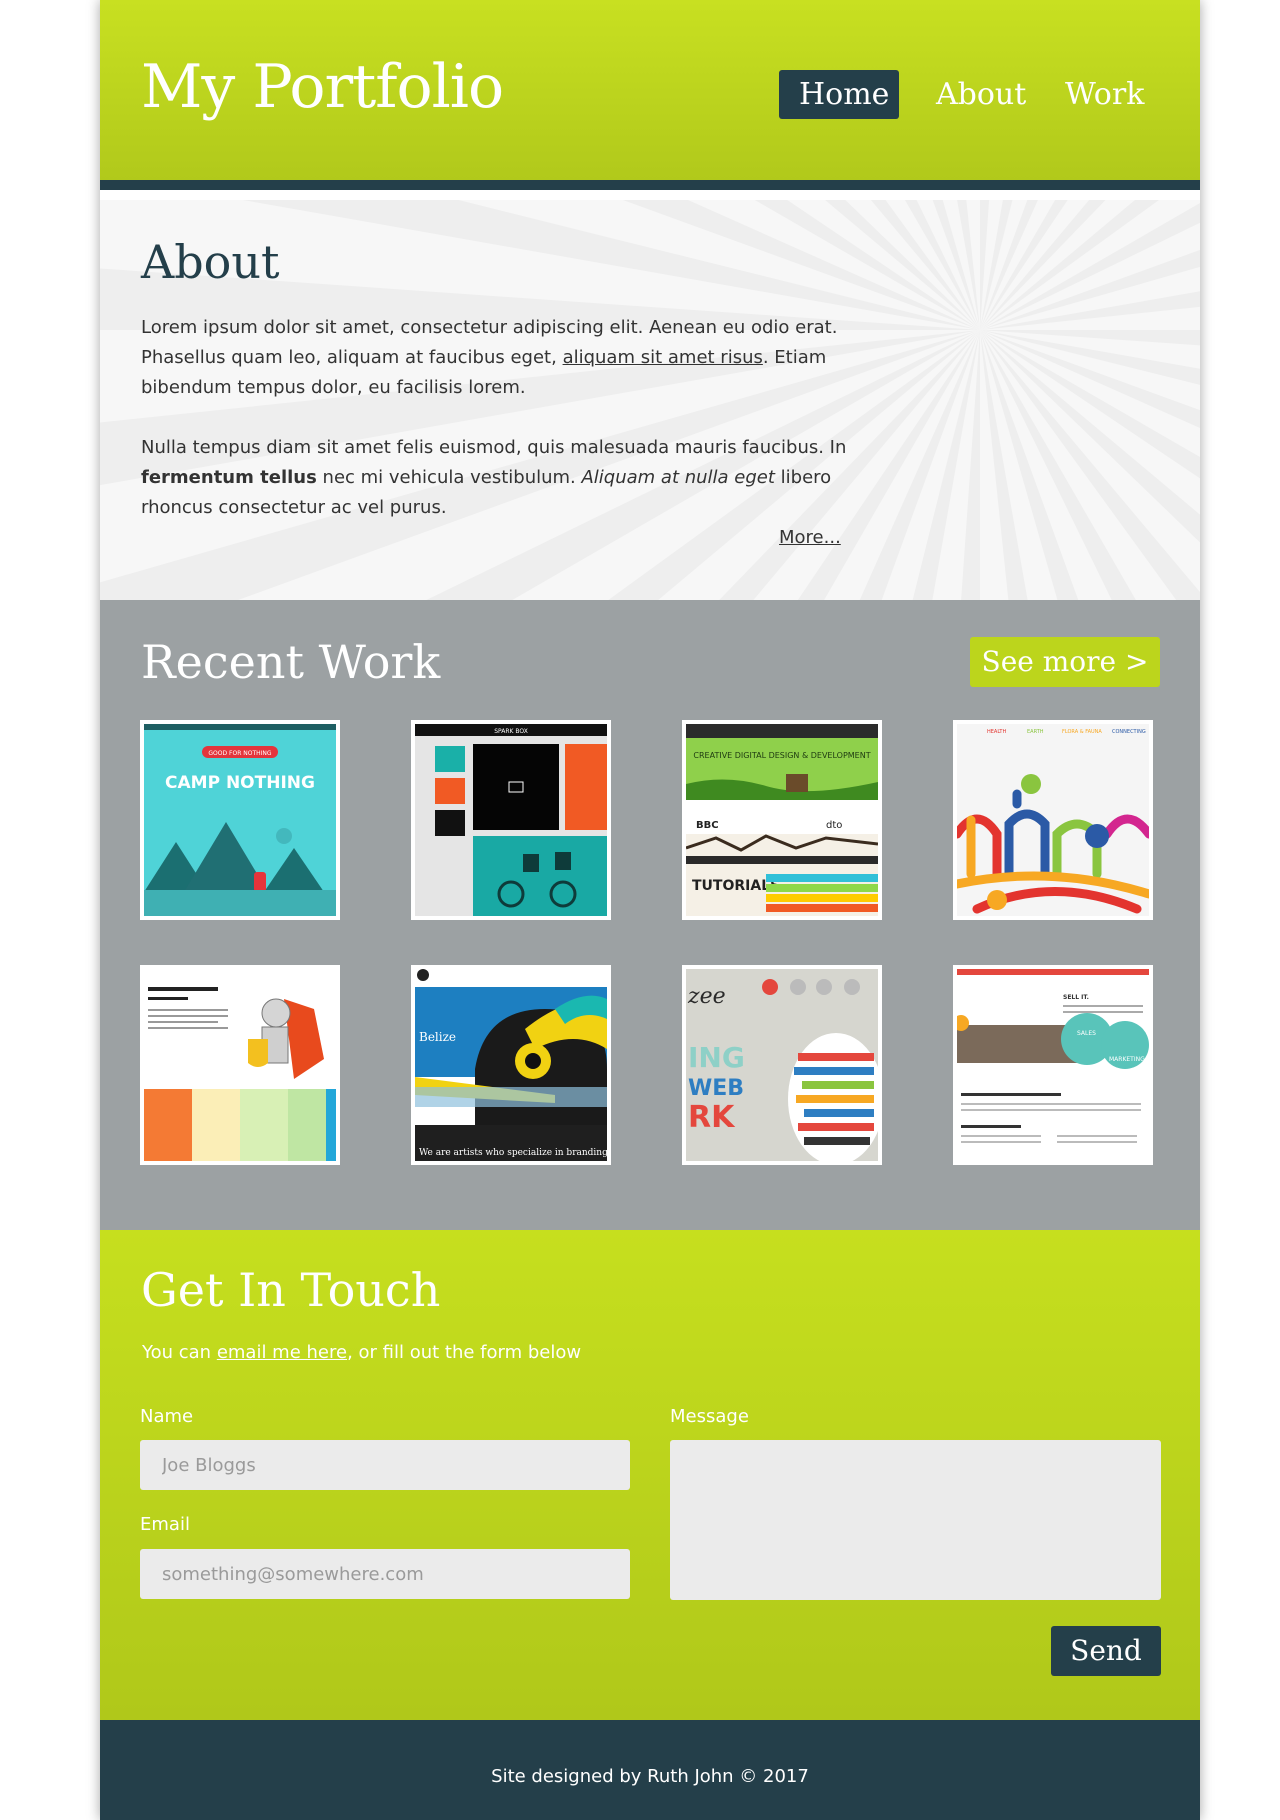 The width and height of the screenshot is (1280, 1820). I want to click on footer-credit: Site designed by Ruth John © 2017, so click(650, 1776).